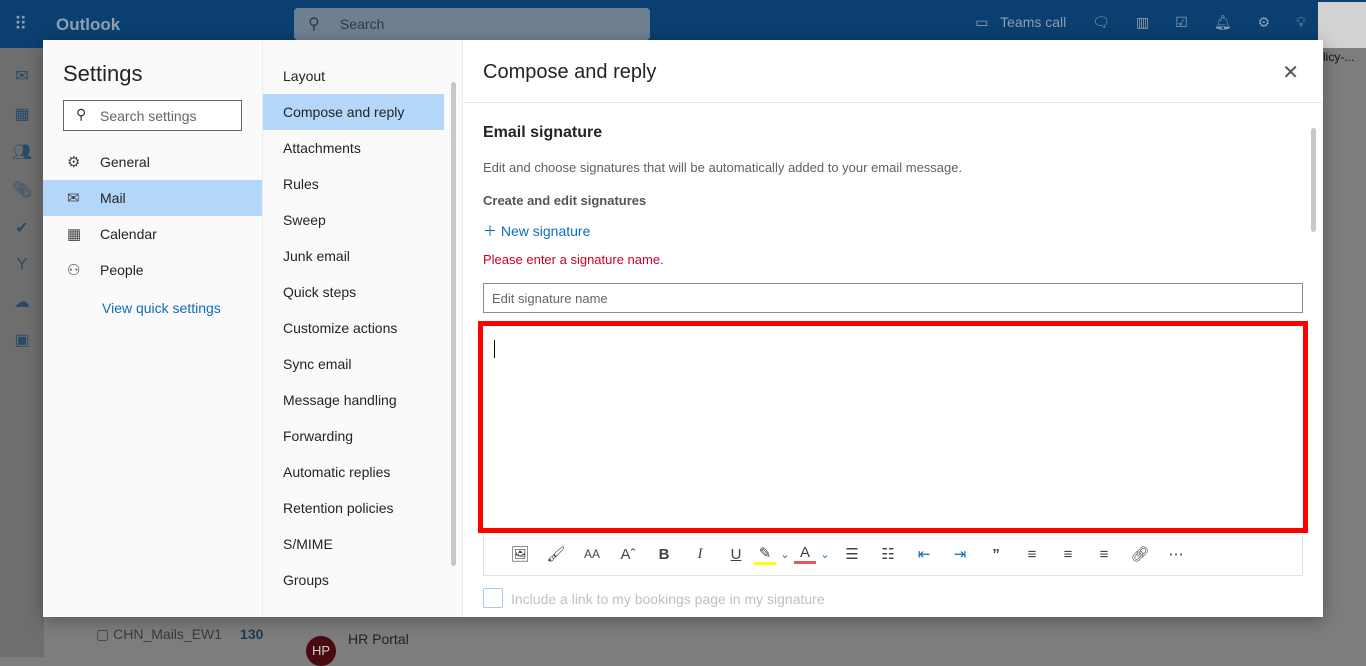  I want to click on section-sync-email: Sync email, so click(353, 364).